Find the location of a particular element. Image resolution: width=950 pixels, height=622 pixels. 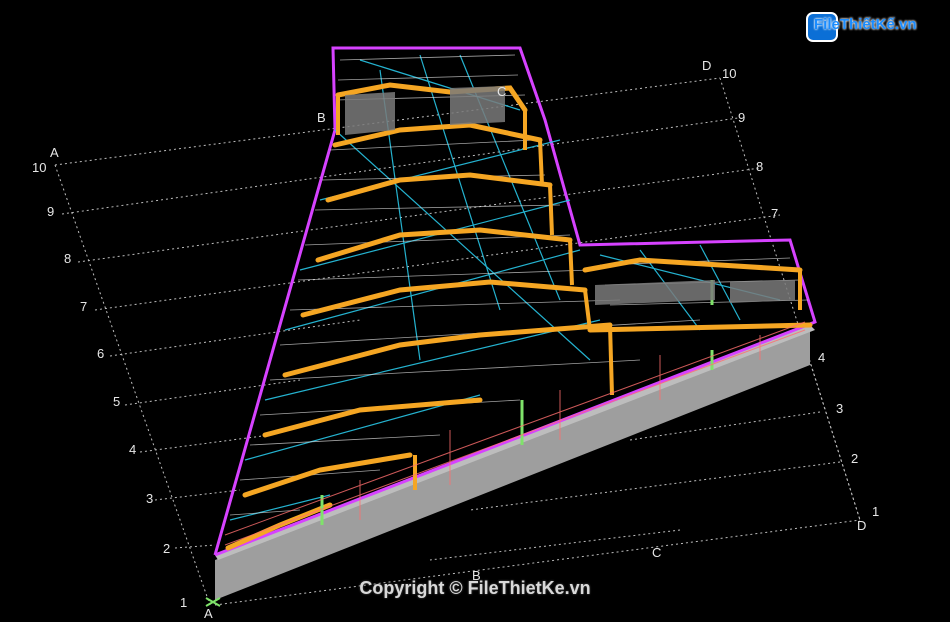

left-number: 8 is located at coordinates (67, 258).